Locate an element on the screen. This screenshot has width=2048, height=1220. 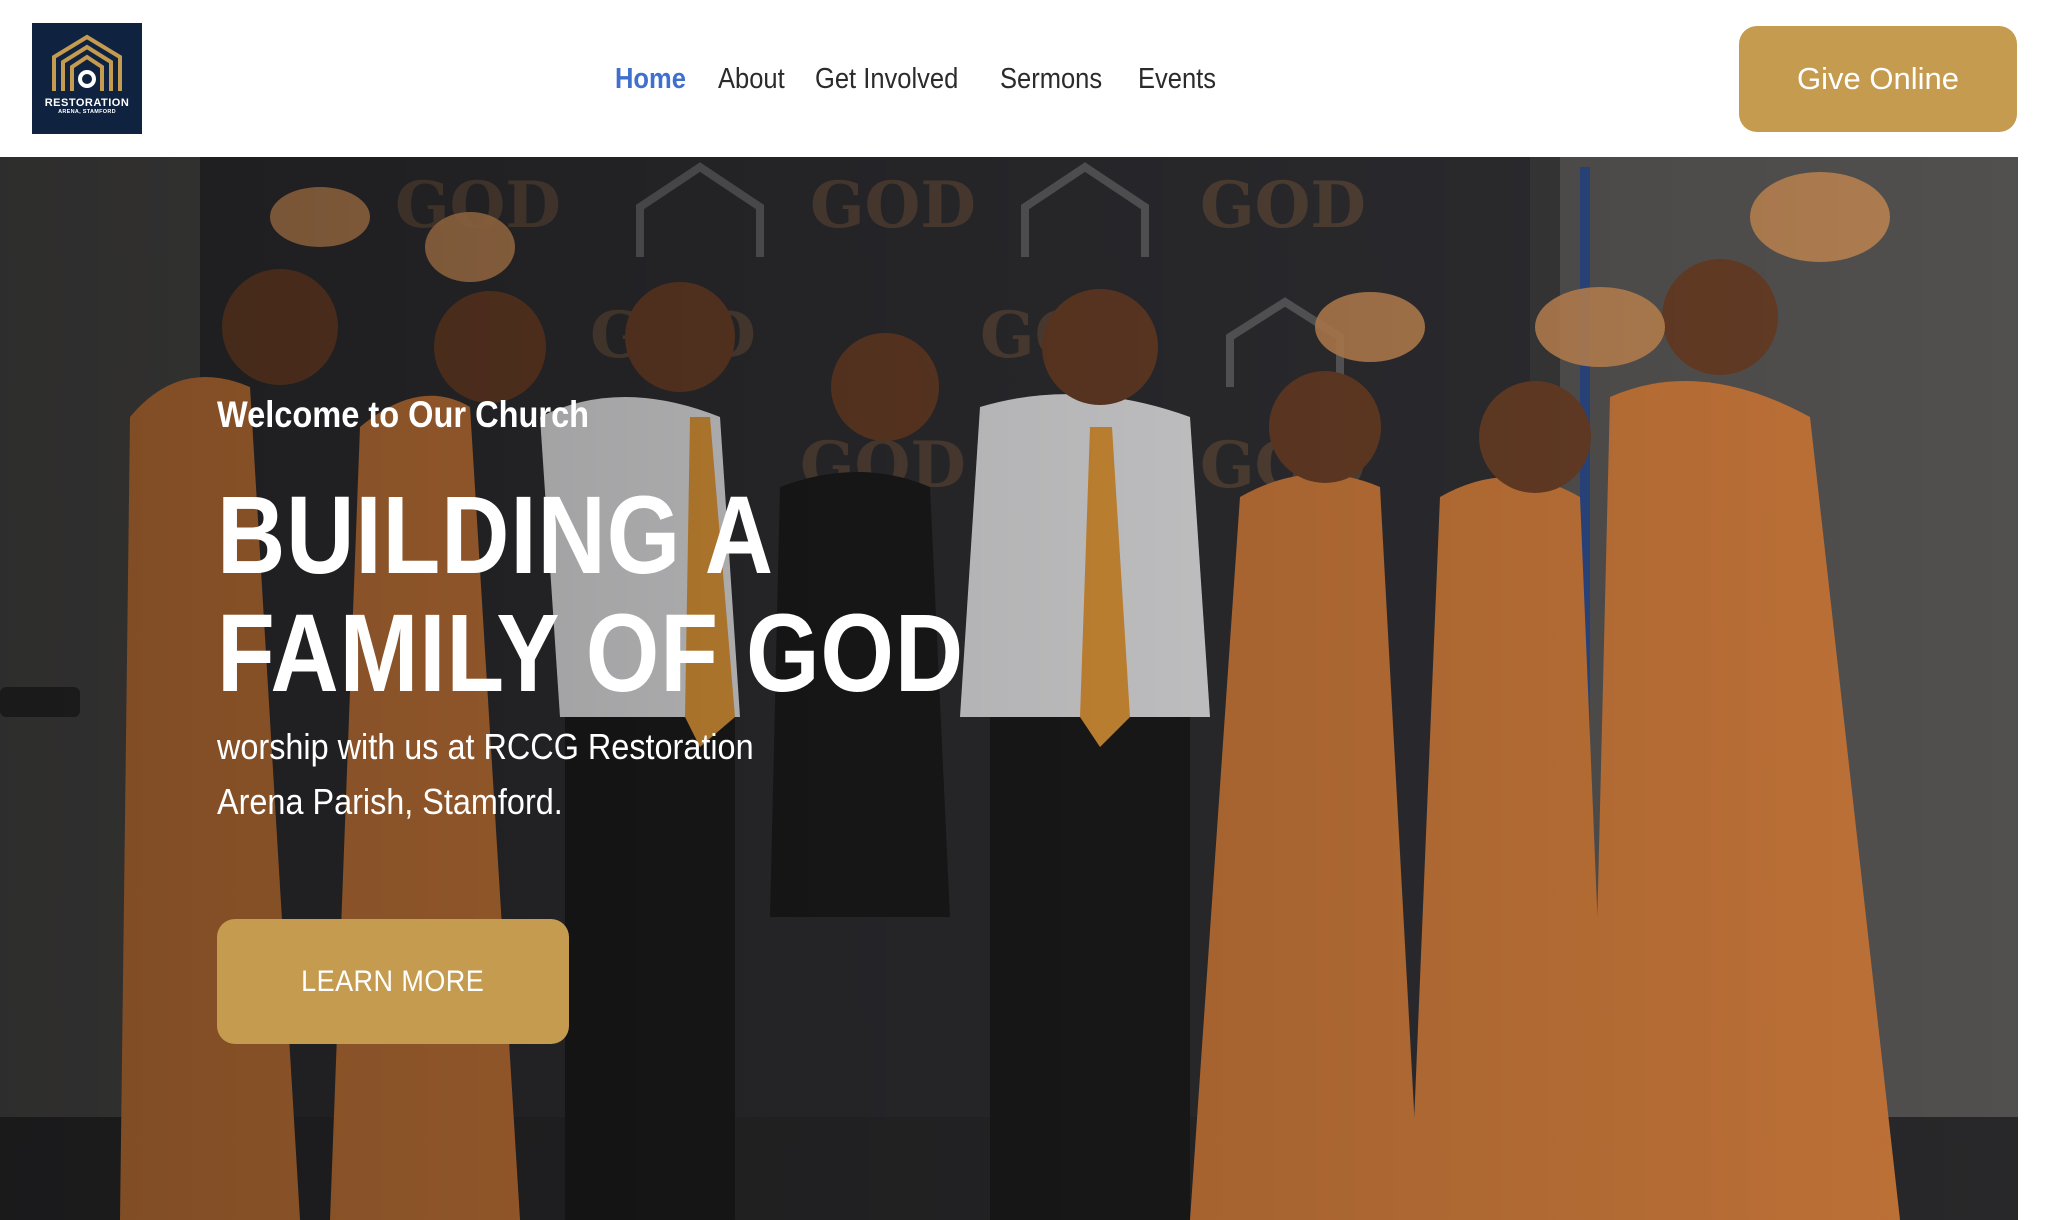
hero-kicker: Welcome to Our Church is located at coordinates (403, 414).